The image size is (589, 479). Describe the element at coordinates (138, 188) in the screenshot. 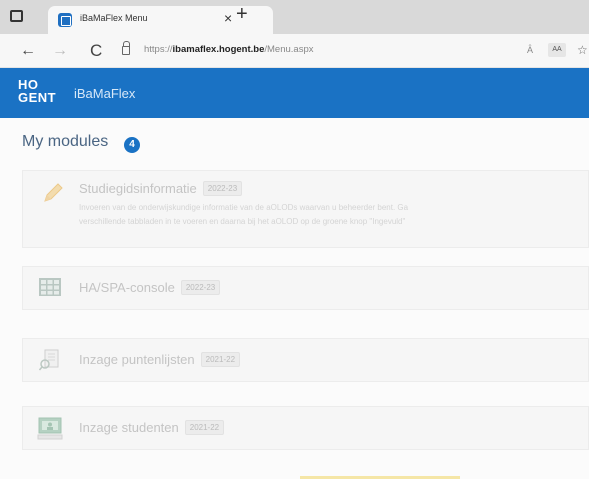

I see `module-name: Studiegidsinformatie` at that location.